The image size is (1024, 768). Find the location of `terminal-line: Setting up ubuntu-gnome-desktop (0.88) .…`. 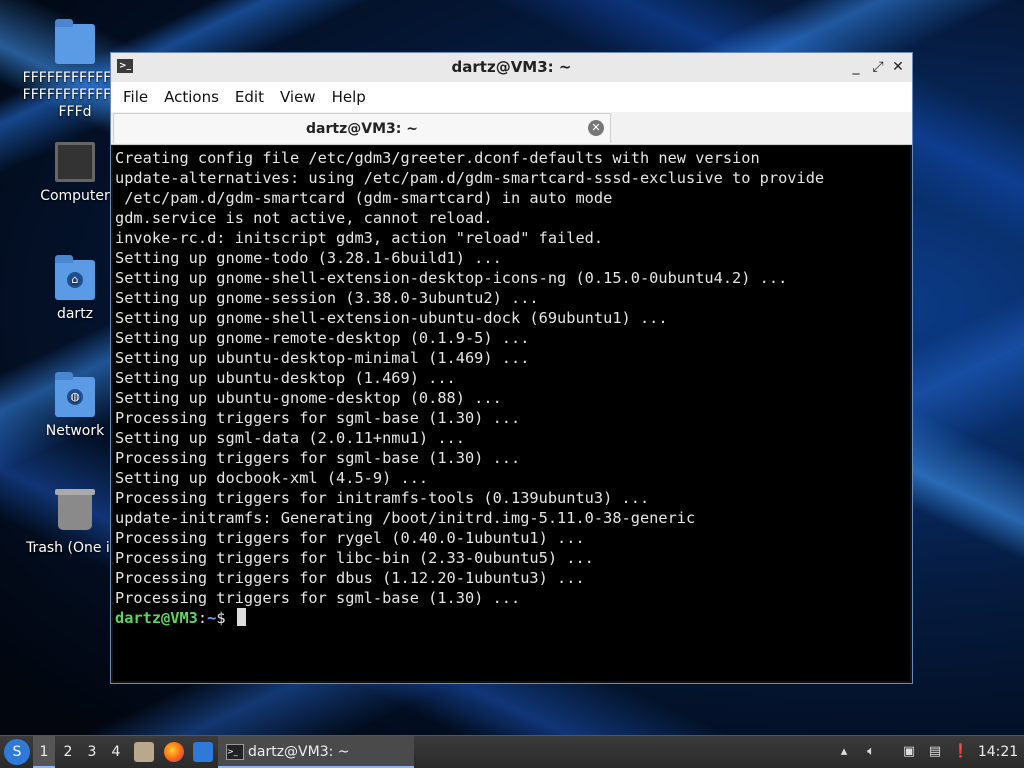

terminal-line: Setting up ubuntu-gnome-desktop (0.88) .… is located at coordinates (308, 398).